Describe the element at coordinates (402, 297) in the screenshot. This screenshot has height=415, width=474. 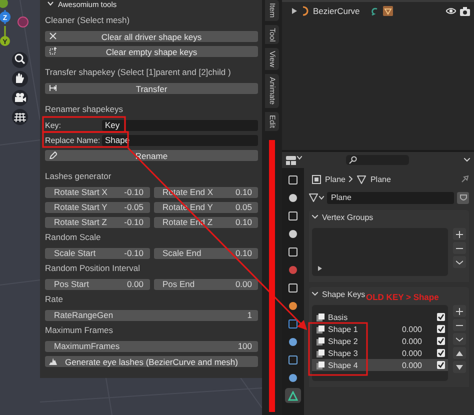
I see `annotation-note: OLD KEY > Shape` at that location.